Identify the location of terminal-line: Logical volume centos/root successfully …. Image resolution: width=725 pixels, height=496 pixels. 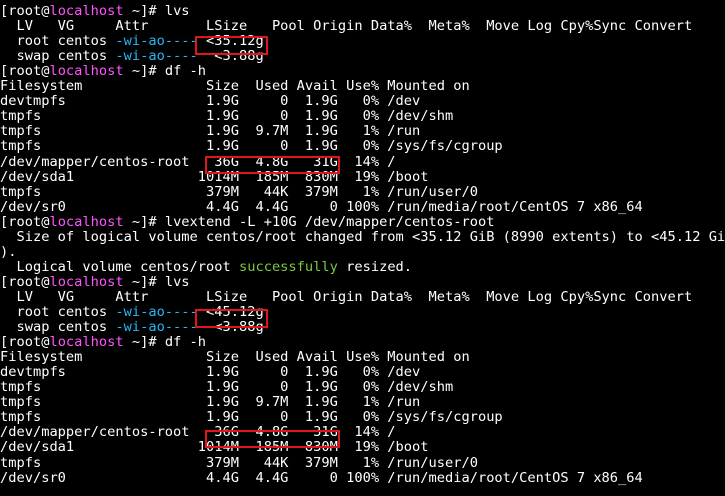
(206, 266).